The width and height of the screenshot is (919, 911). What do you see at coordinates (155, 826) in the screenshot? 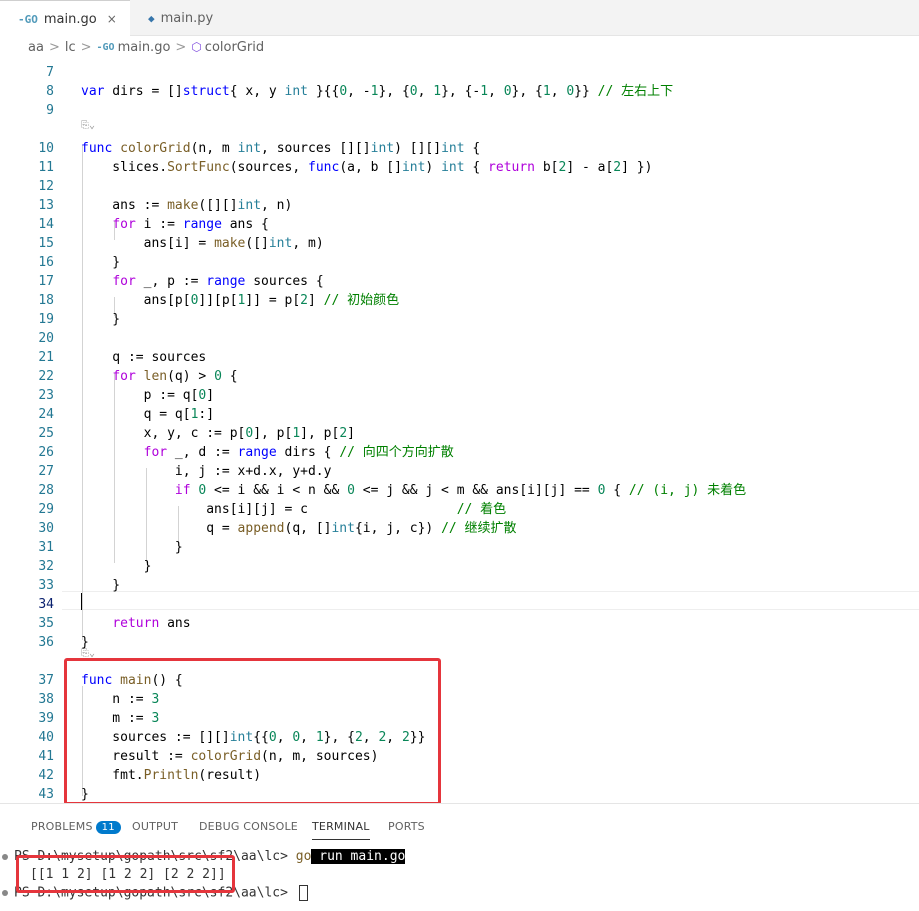
I see `tab-output: OUTPUT` at bounding box center [155, 826].